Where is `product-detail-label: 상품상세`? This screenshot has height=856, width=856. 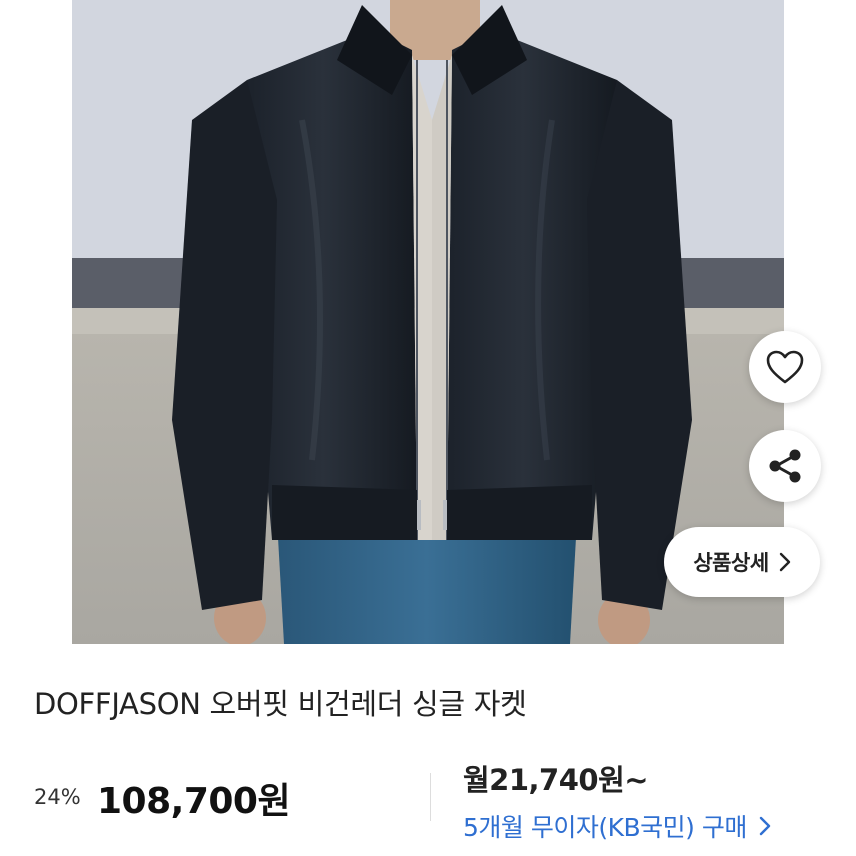 product-detail-label: 상품상세 is located at coordinates (731, 563).